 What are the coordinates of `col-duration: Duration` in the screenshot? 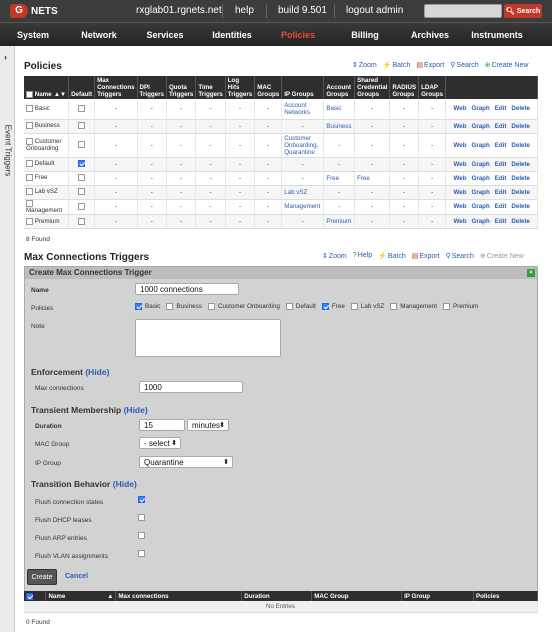 It's located at (277, 596).